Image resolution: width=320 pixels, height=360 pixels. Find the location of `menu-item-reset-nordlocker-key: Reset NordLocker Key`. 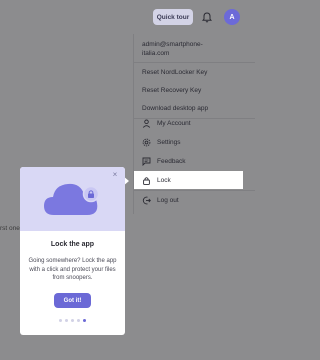

menu-item-reset-nordlocker-key: Reset NordLocker Key is located at coordinates (194, 72).